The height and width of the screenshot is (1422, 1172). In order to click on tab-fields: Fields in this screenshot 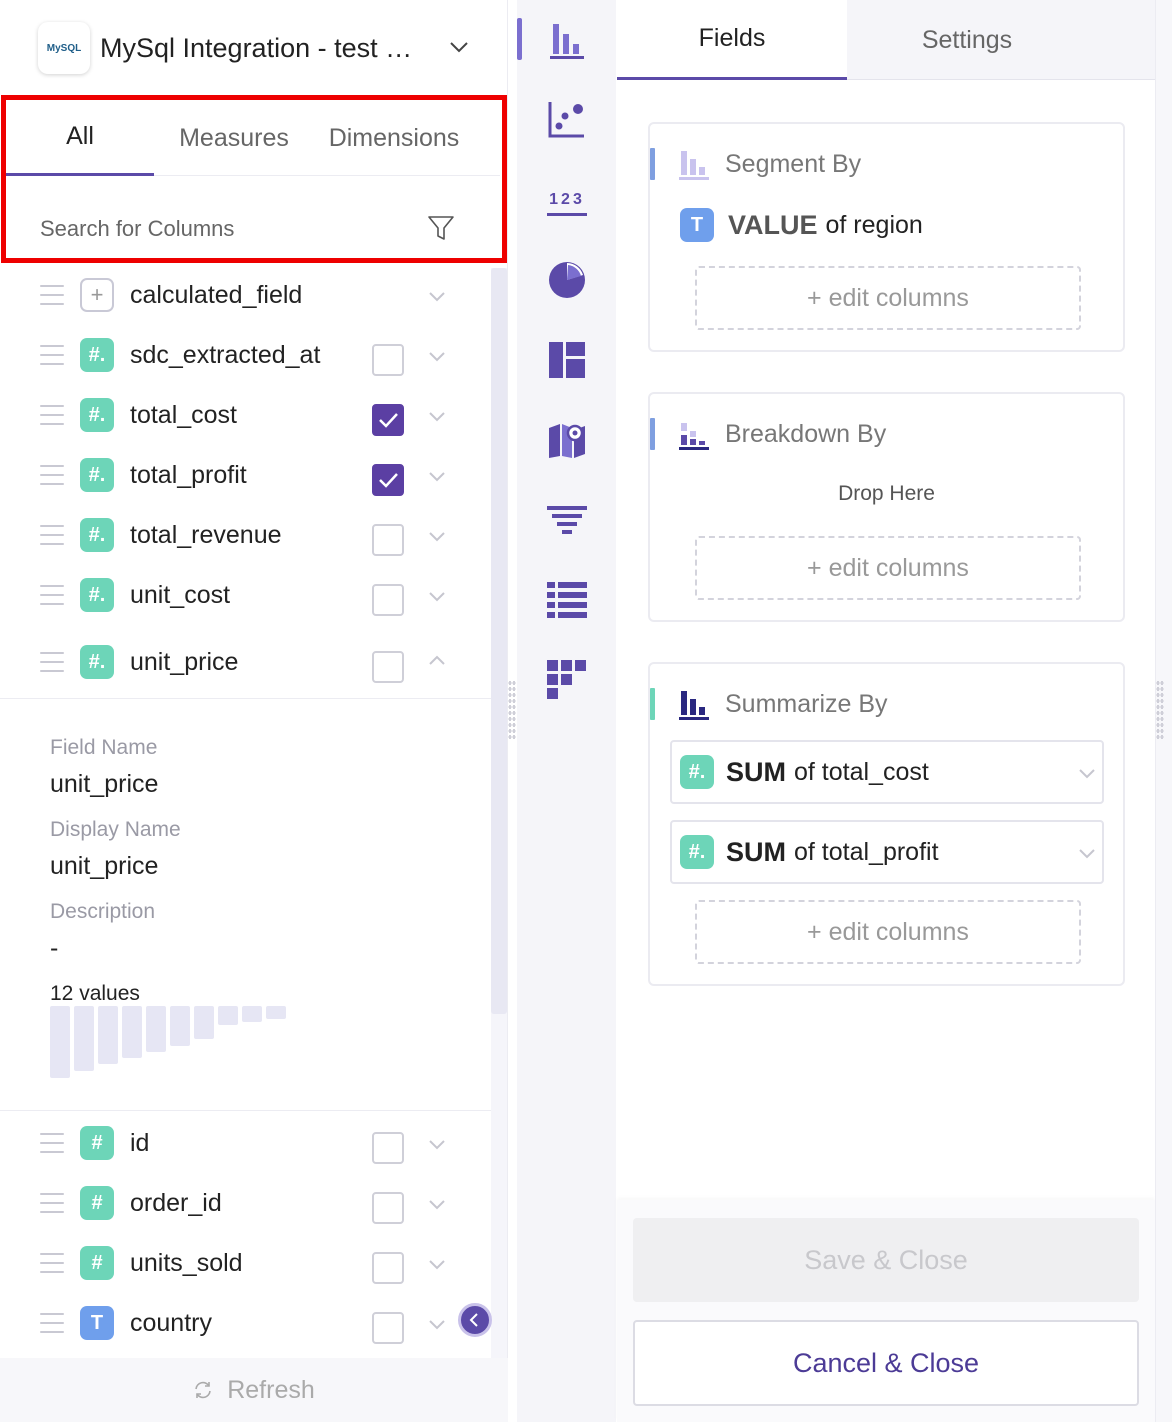, I will do `click(732, 40)`.